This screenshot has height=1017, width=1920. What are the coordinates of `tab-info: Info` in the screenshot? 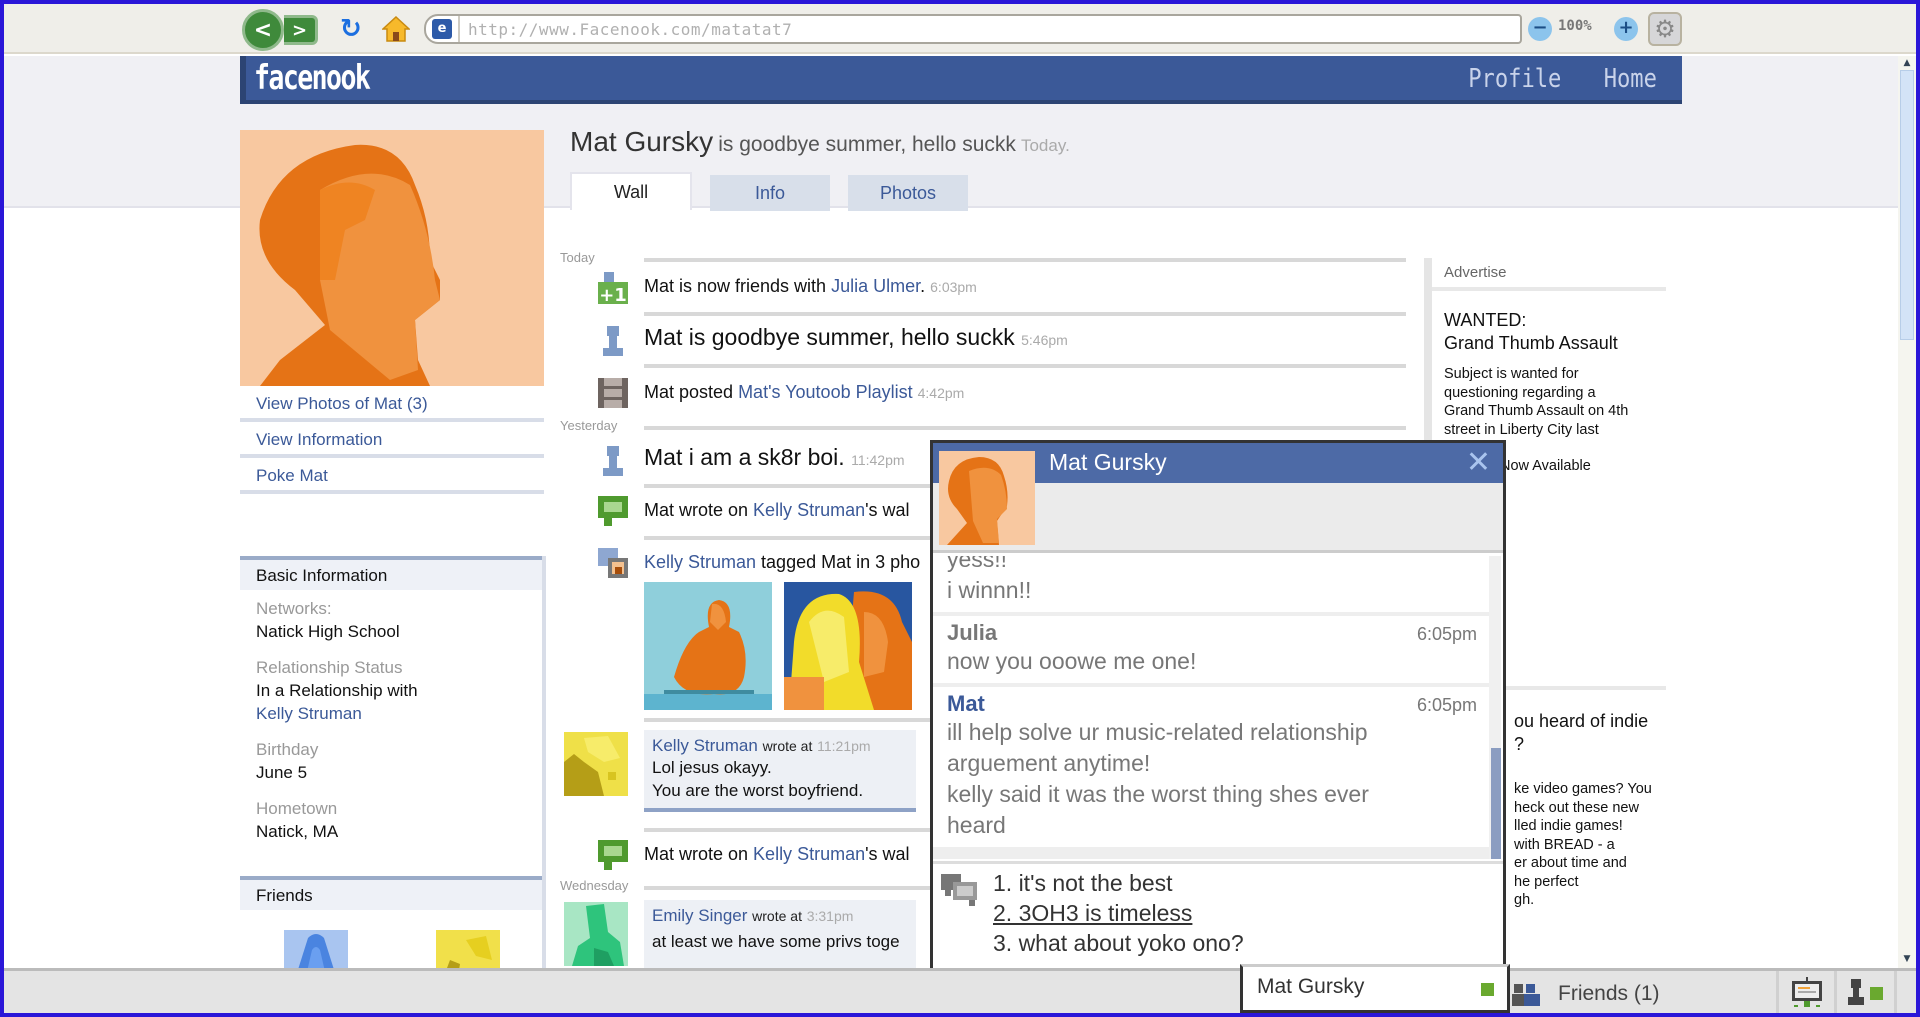 It's located at (770, 193).